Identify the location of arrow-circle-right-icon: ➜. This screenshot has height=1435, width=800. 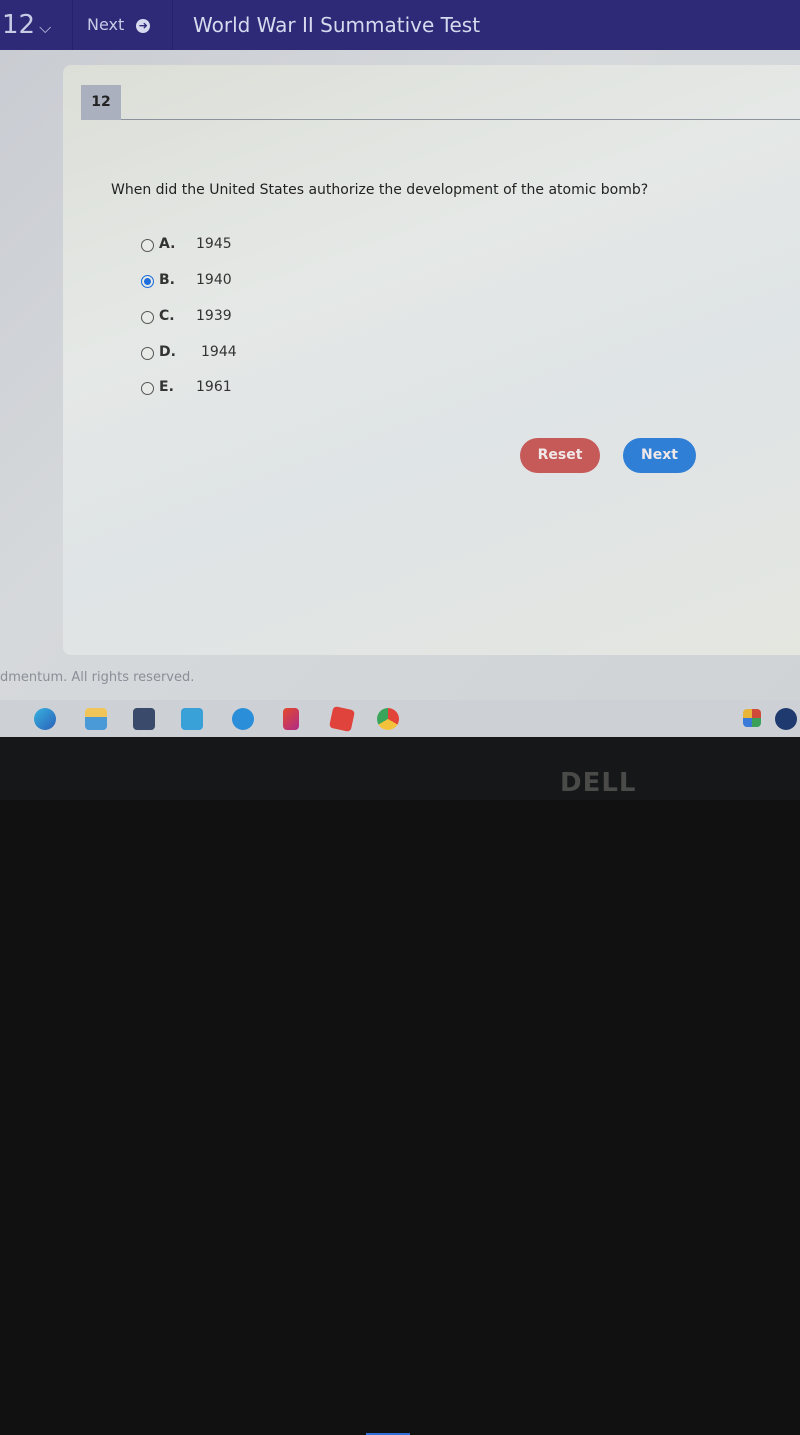
(143, 26).